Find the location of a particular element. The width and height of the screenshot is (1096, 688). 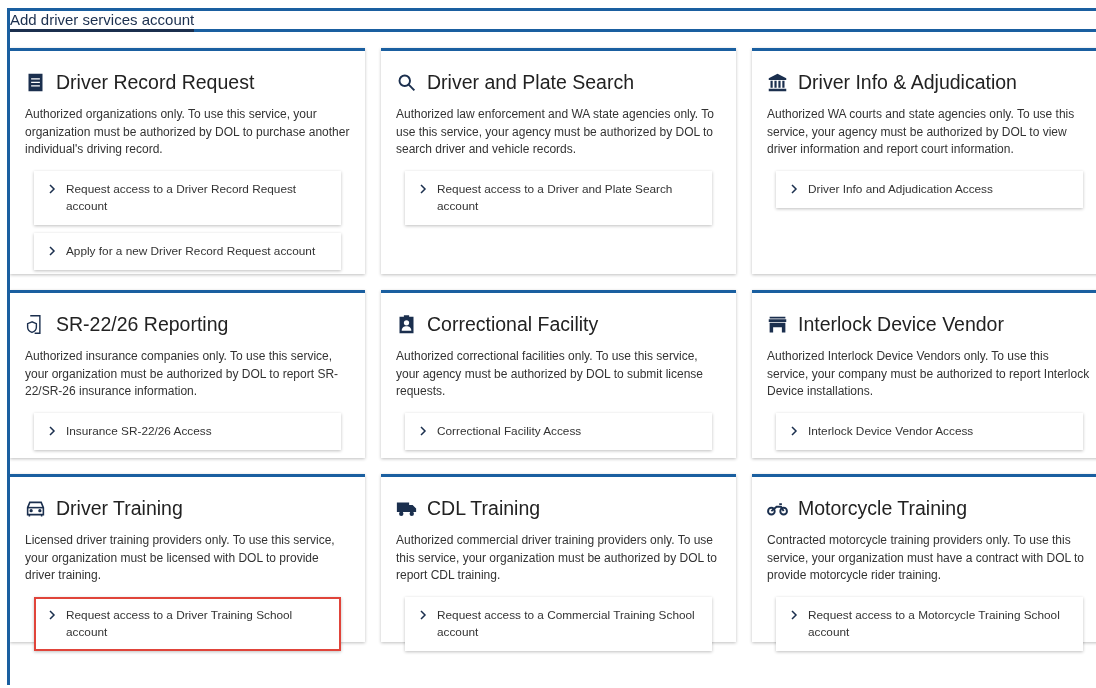

card-description: Licensed driver training providers only. To use this service, your organization must be licensed with DOL to provide driver training. is located at coordinates (180, 558).